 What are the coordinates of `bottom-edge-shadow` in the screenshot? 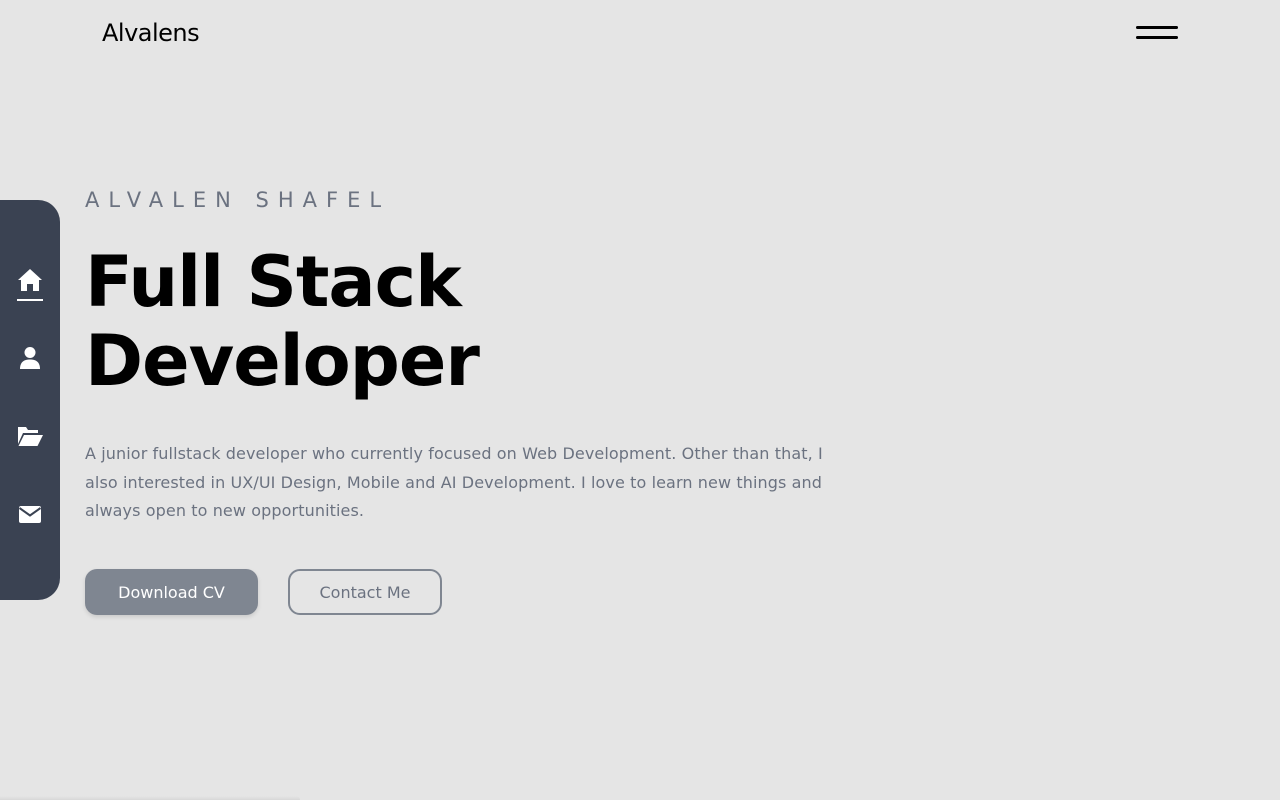 It's located at (150, 798).